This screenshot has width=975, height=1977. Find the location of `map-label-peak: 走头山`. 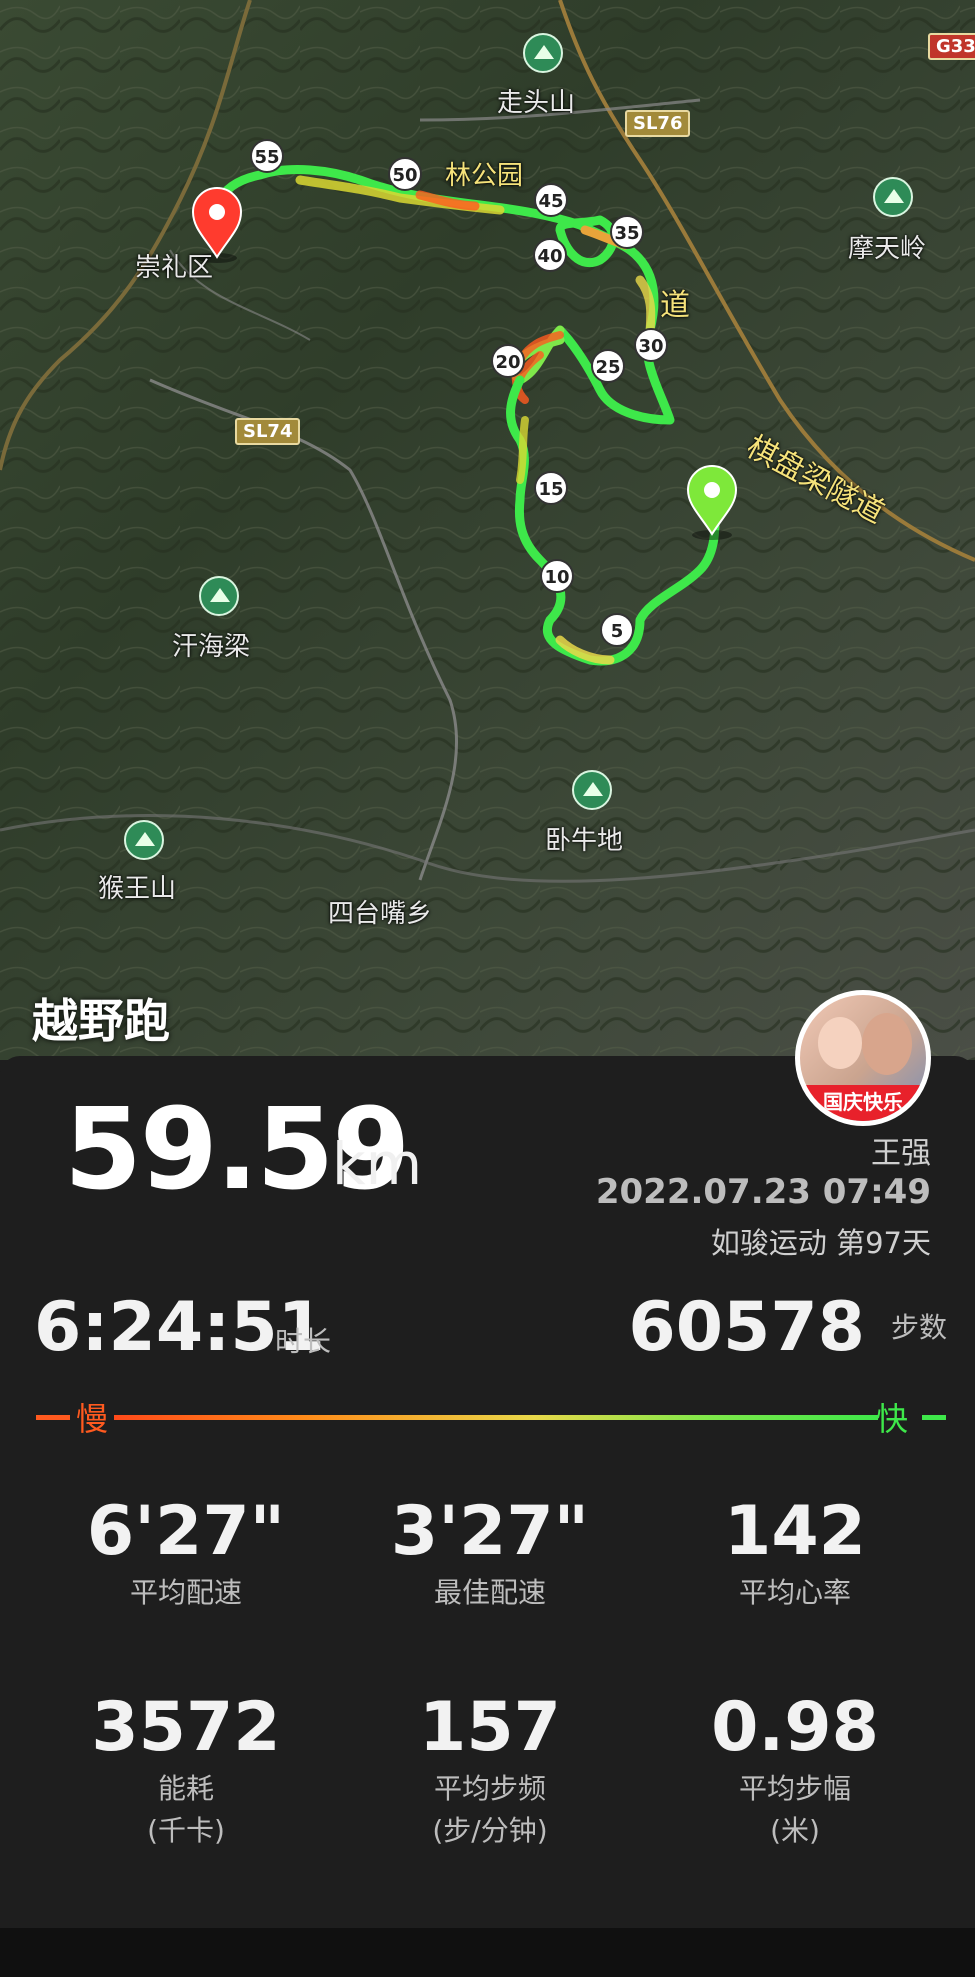

map-label-peak: 走头山 is located at coordinates (536, 103).